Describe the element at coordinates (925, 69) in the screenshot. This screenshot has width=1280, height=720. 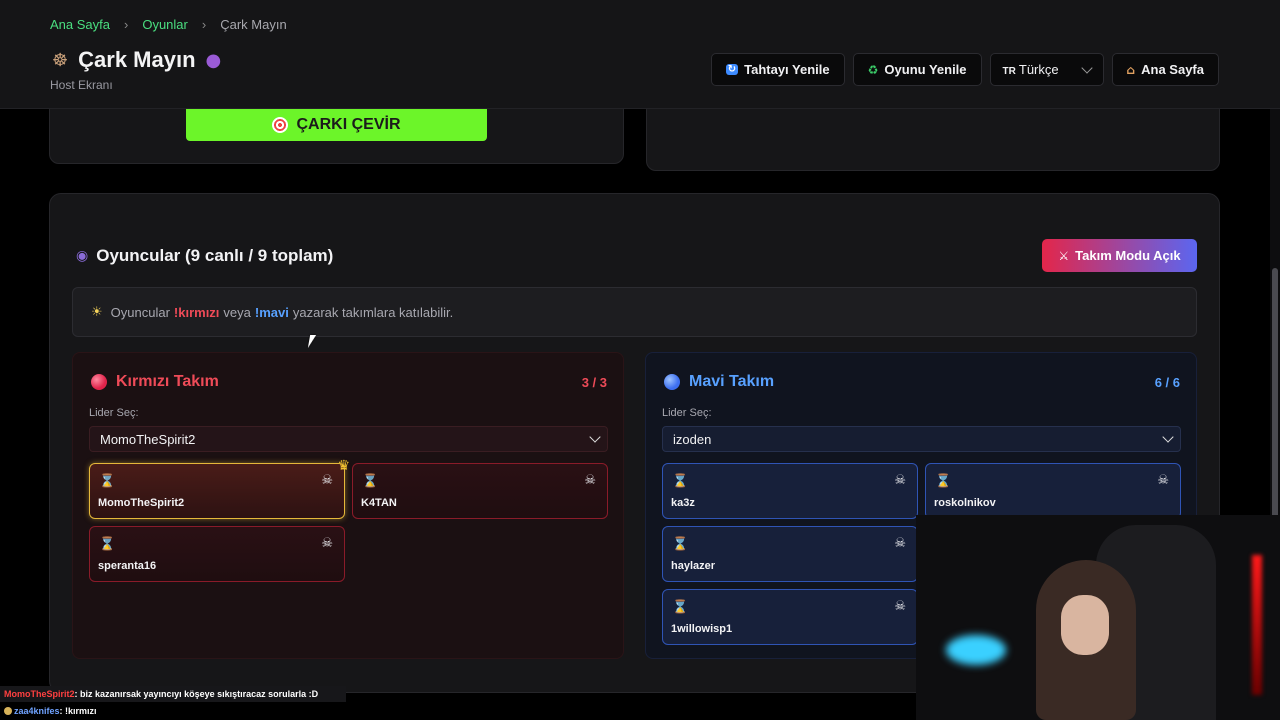
I see `restart-game-label: Oyunu Yenile` at that location.